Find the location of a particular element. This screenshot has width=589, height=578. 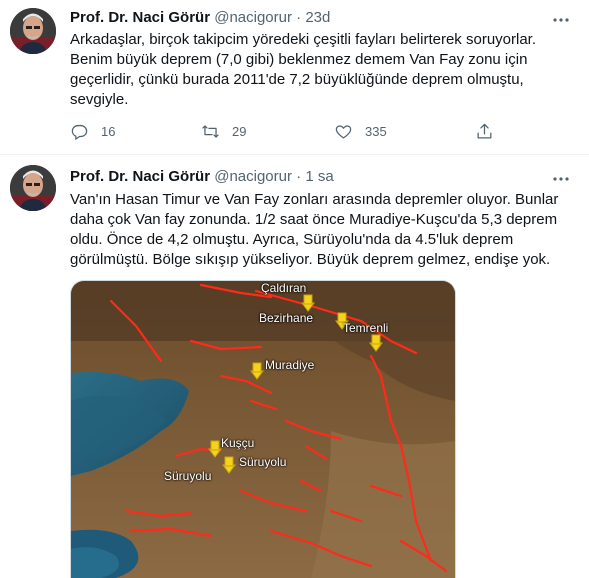

map-label-caldiran: Çaldıran is located at coordinates (284, 288).